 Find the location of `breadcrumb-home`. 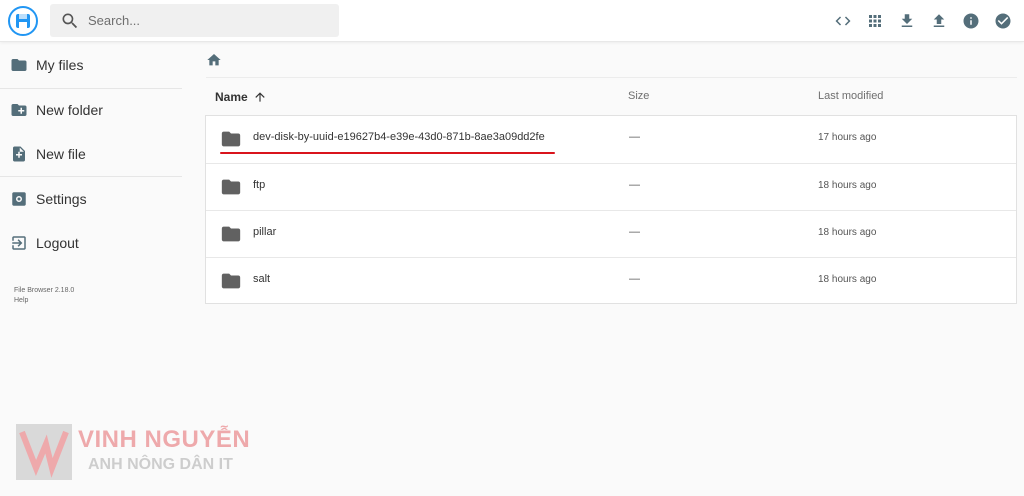

breadcrumb-home is located at coordinates (214, 60).